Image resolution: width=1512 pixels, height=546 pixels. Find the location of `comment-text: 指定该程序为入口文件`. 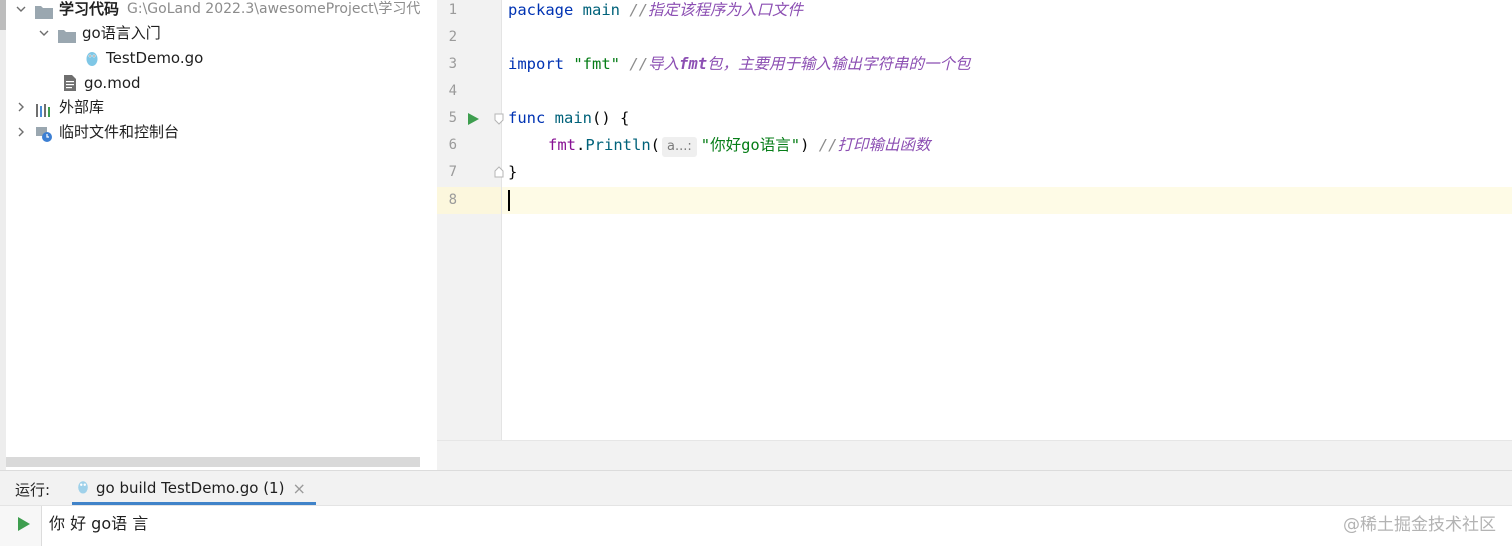

comment-text: 指定该程序为入口文件 is located at coordinates (726, 10).